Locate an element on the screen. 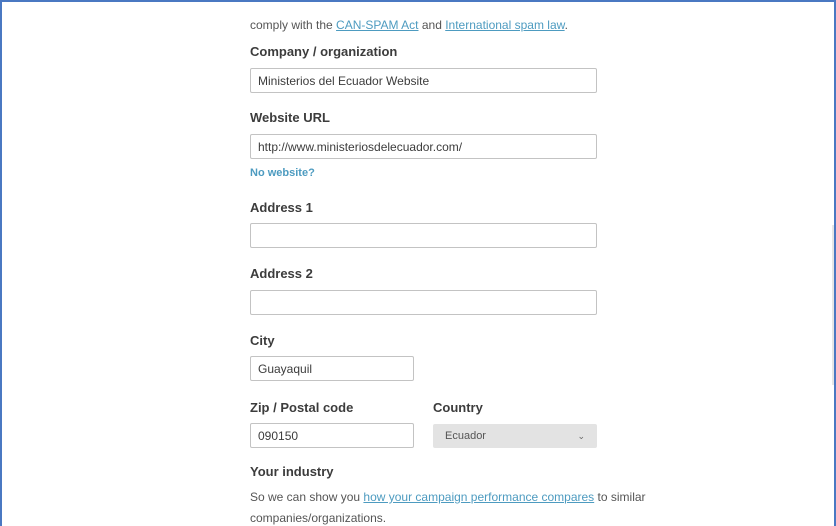  intro-suffix: . is located at coordinates (566, 25).